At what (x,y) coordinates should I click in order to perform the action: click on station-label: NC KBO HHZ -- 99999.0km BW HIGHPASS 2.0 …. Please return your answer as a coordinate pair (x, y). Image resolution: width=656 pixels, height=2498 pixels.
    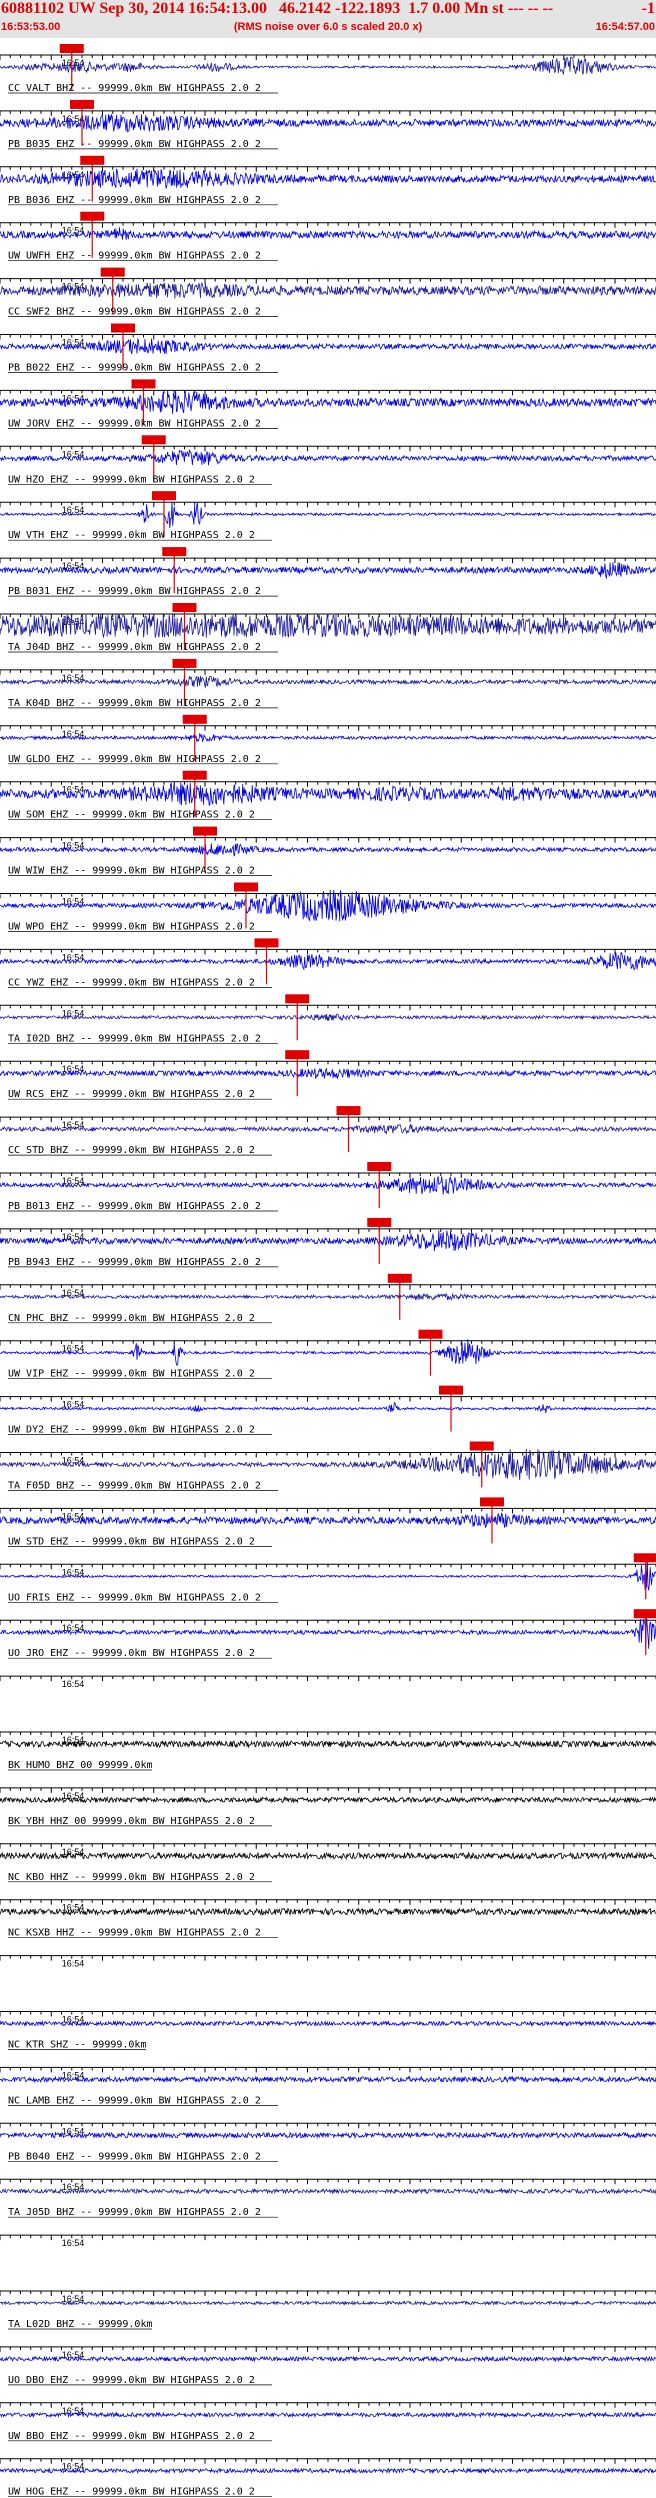
    Looking at the image, I should click on (131, 1877).